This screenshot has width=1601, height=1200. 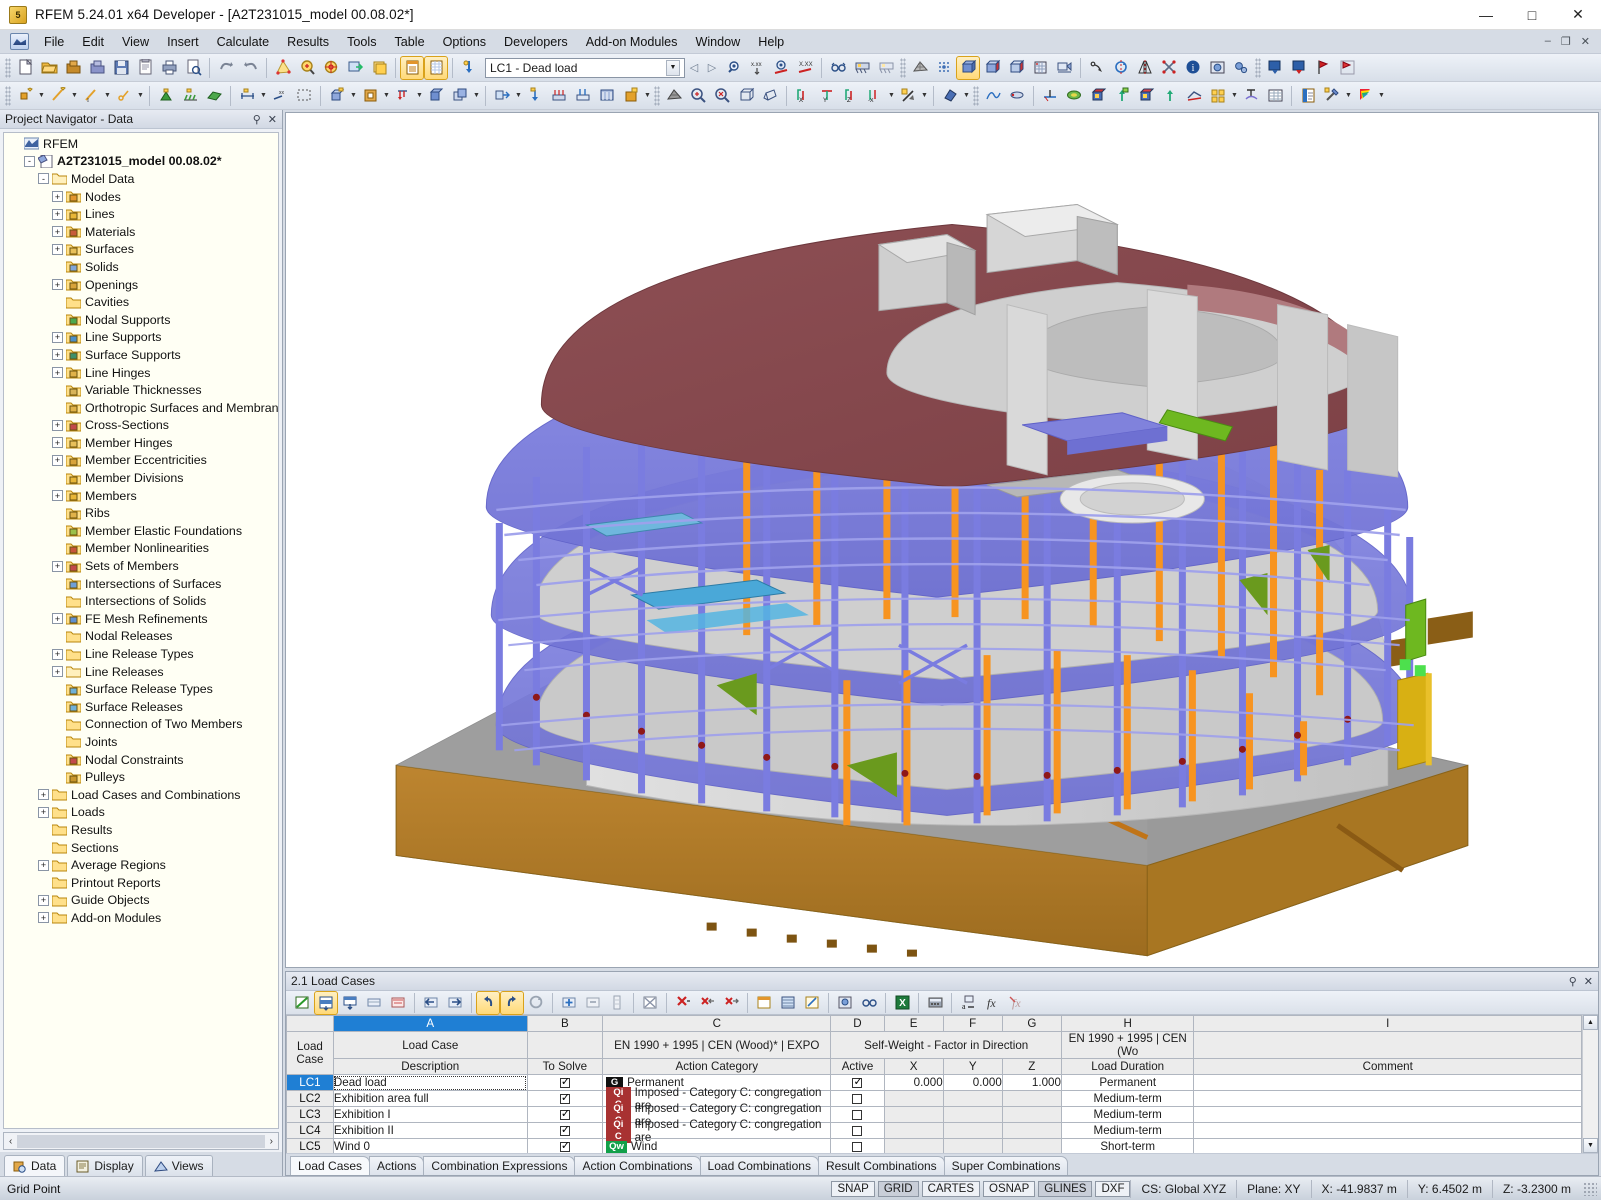 What do you see at coordinates (142, 672) in the screenshot?
I see `tree-item-line-releases: + Line Releases` at bounding box center [142, 672].